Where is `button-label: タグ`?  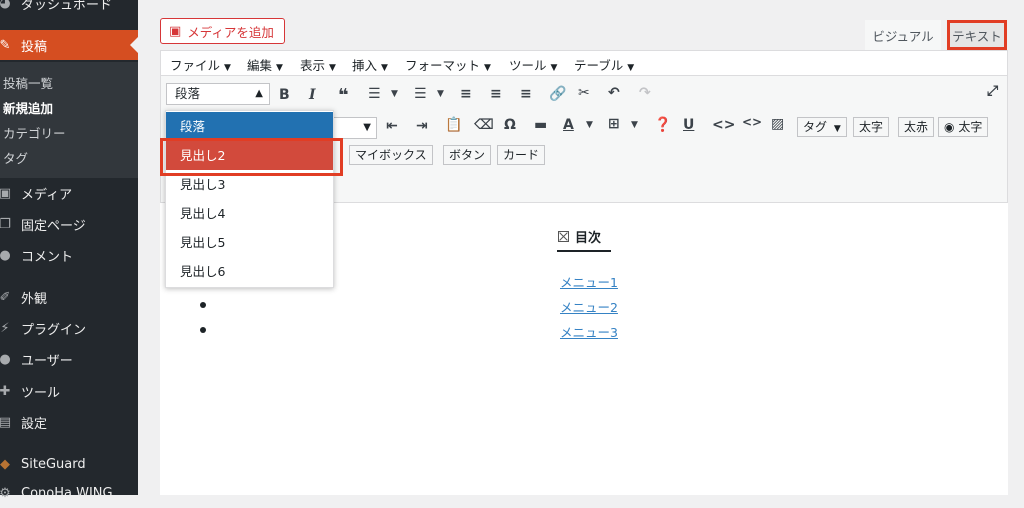
button-label: タグ is located at coordinates (815, 127).